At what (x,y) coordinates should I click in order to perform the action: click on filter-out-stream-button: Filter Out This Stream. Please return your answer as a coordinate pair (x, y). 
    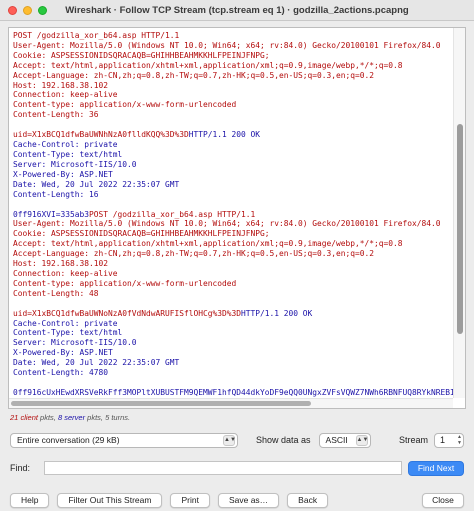
    Looking at the image, I should click on (109, 500).